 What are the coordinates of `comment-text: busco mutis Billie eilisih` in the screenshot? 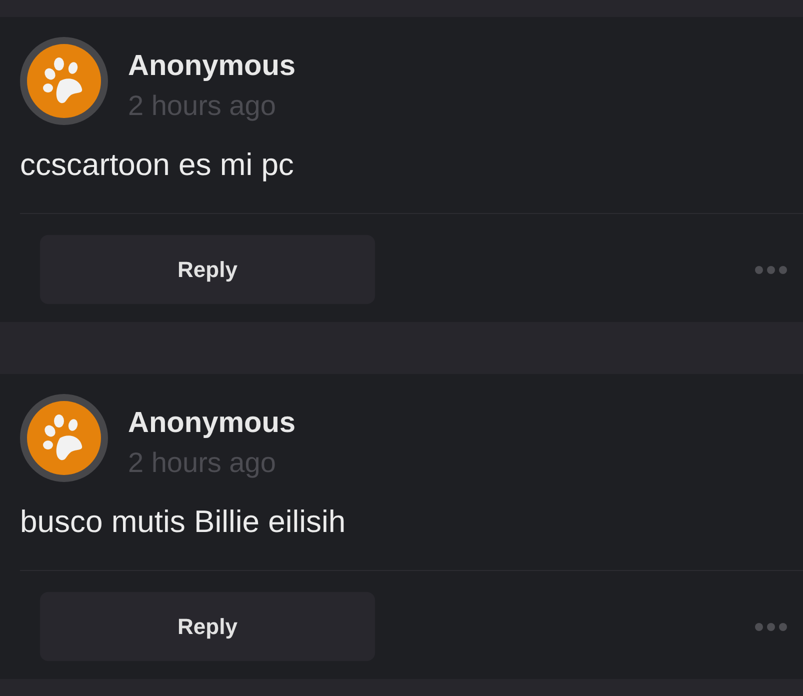 It's located at (183, 522).